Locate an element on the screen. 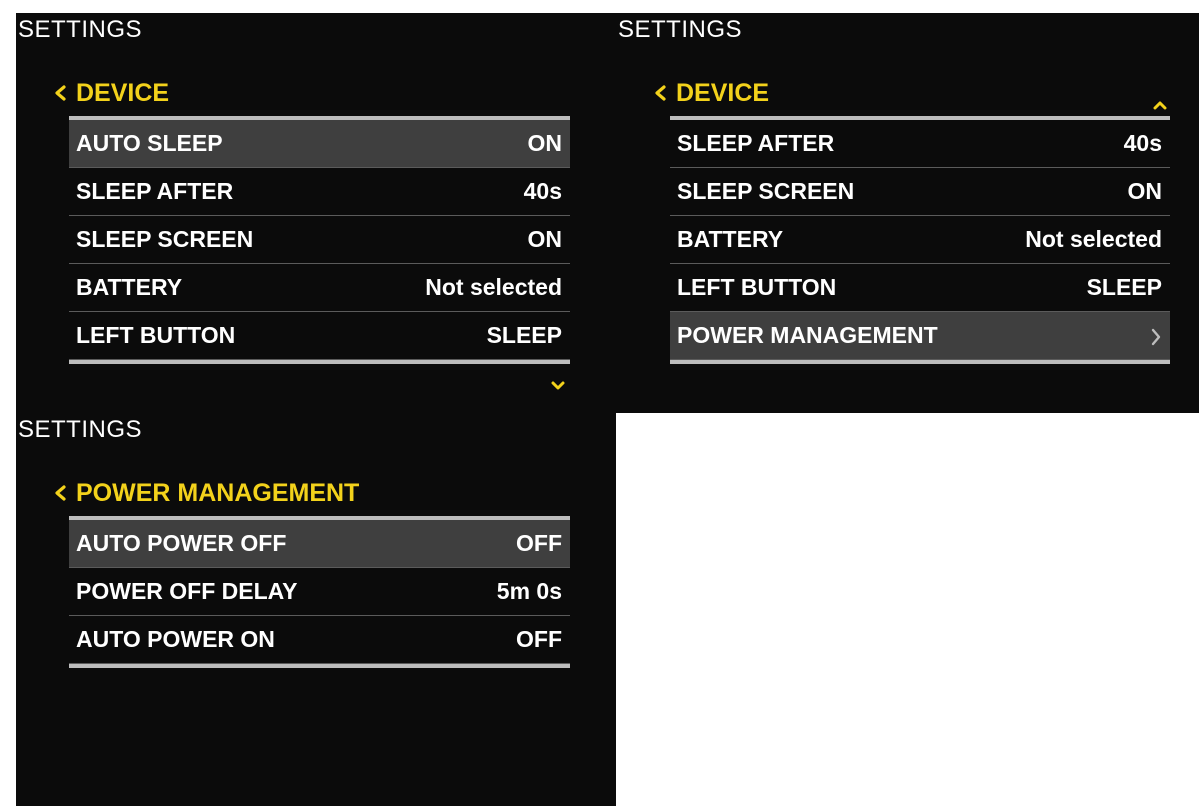  chevron-up-icon is located at coordinates (1160, 103).